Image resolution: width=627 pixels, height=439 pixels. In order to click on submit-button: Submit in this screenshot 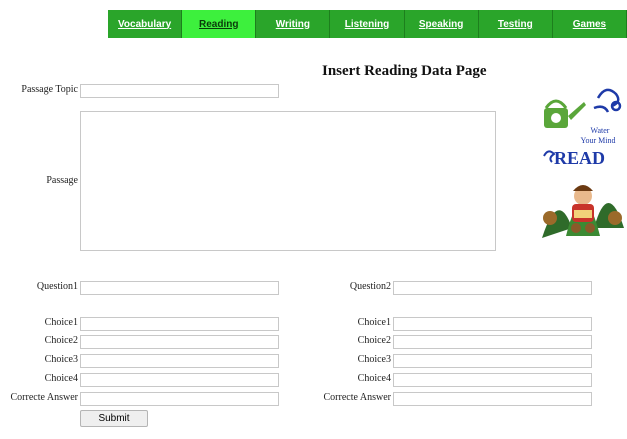, I will do `click(114, 418)`.